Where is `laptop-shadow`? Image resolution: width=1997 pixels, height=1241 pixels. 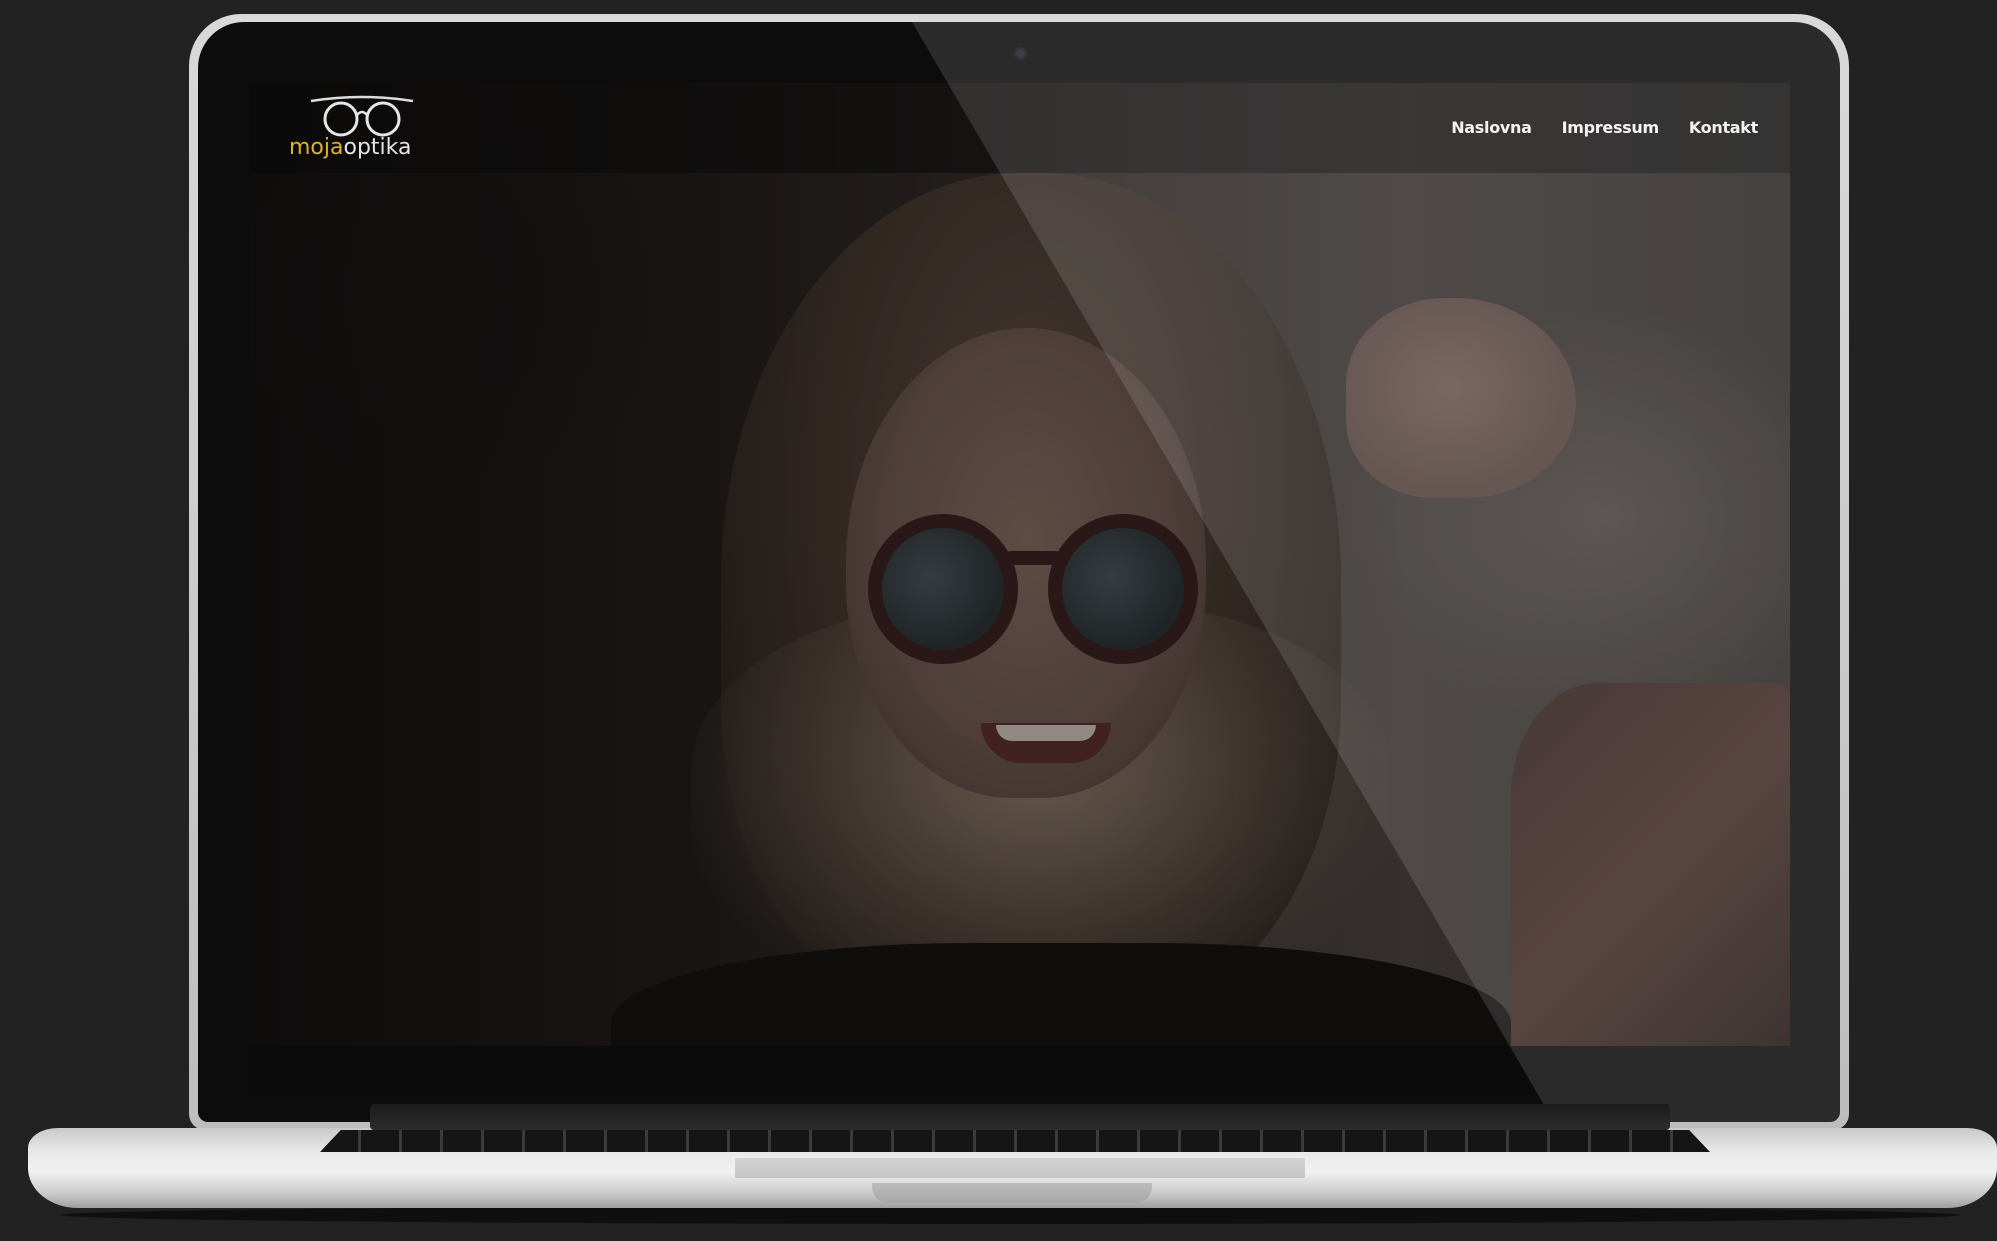 laptop-shadow is located at coordinates (1010, 1215).